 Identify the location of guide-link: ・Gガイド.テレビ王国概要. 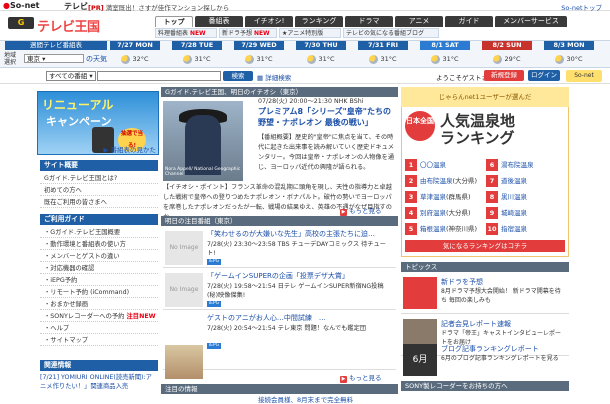
(99, 232).